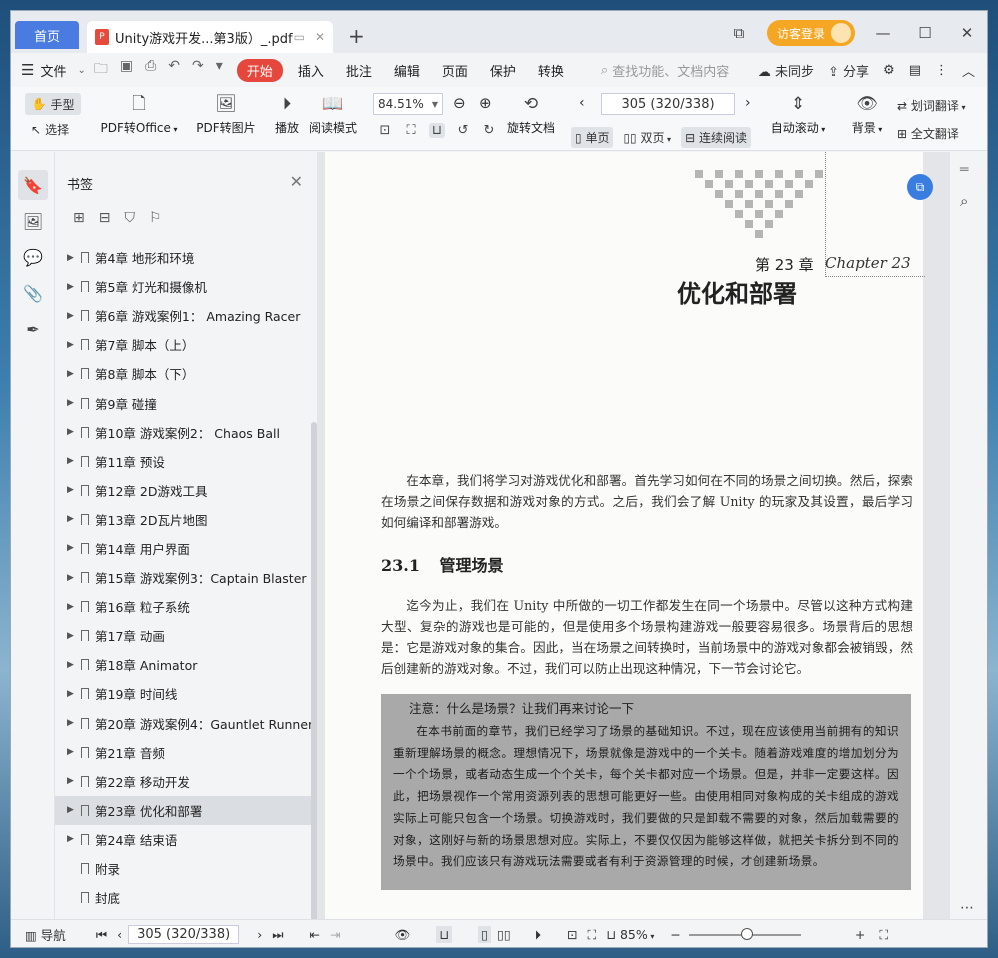 The width and height of the screenshot is (998, 958). I want to click on previous-page-icon: ‹, so click(582, 103).